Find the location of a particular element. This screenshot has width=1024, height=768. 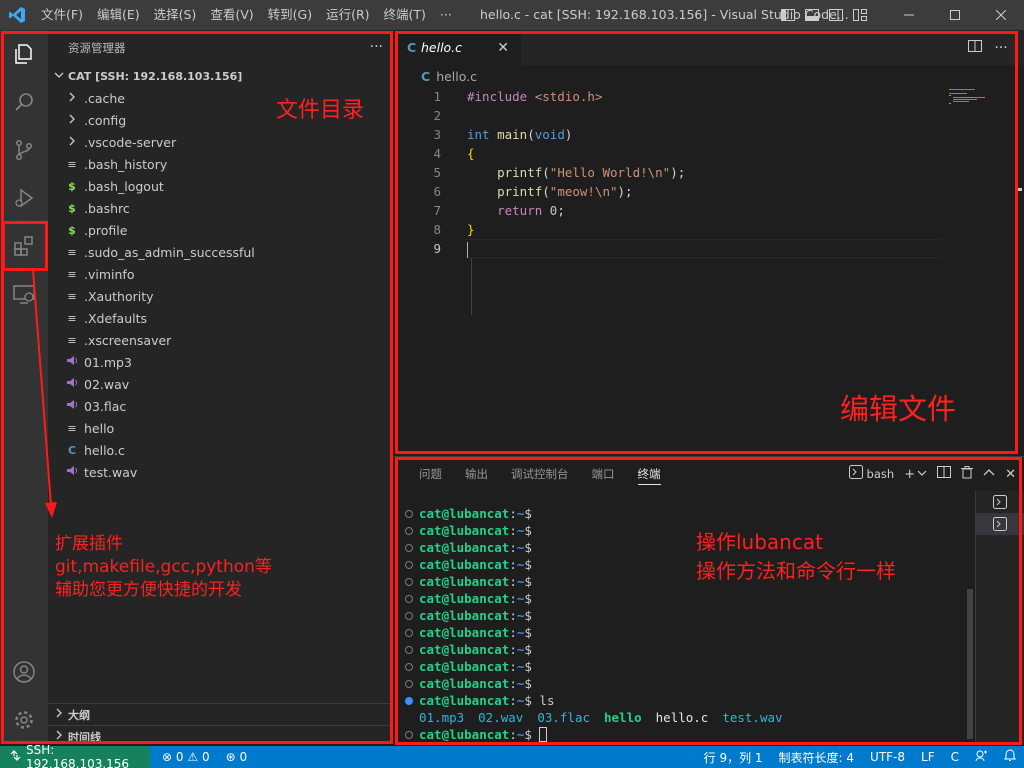

notifications-bell-icon is located at coordinates (1010, 757).